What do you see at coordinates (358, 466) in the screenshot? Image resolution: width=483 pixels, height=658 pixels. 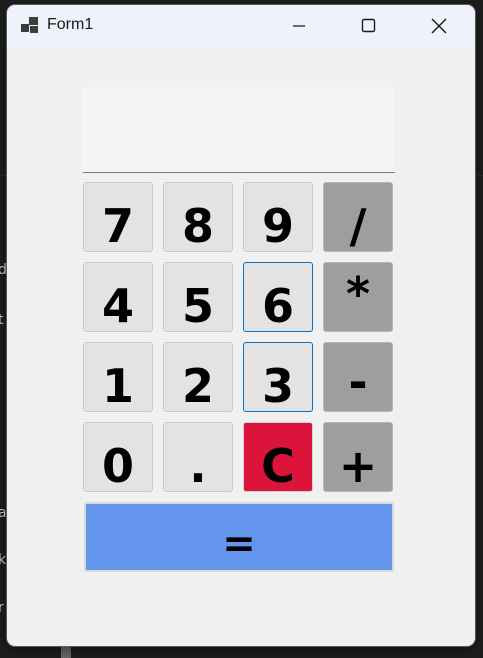 I see `key-label: +` at bounding box center [358, 466].